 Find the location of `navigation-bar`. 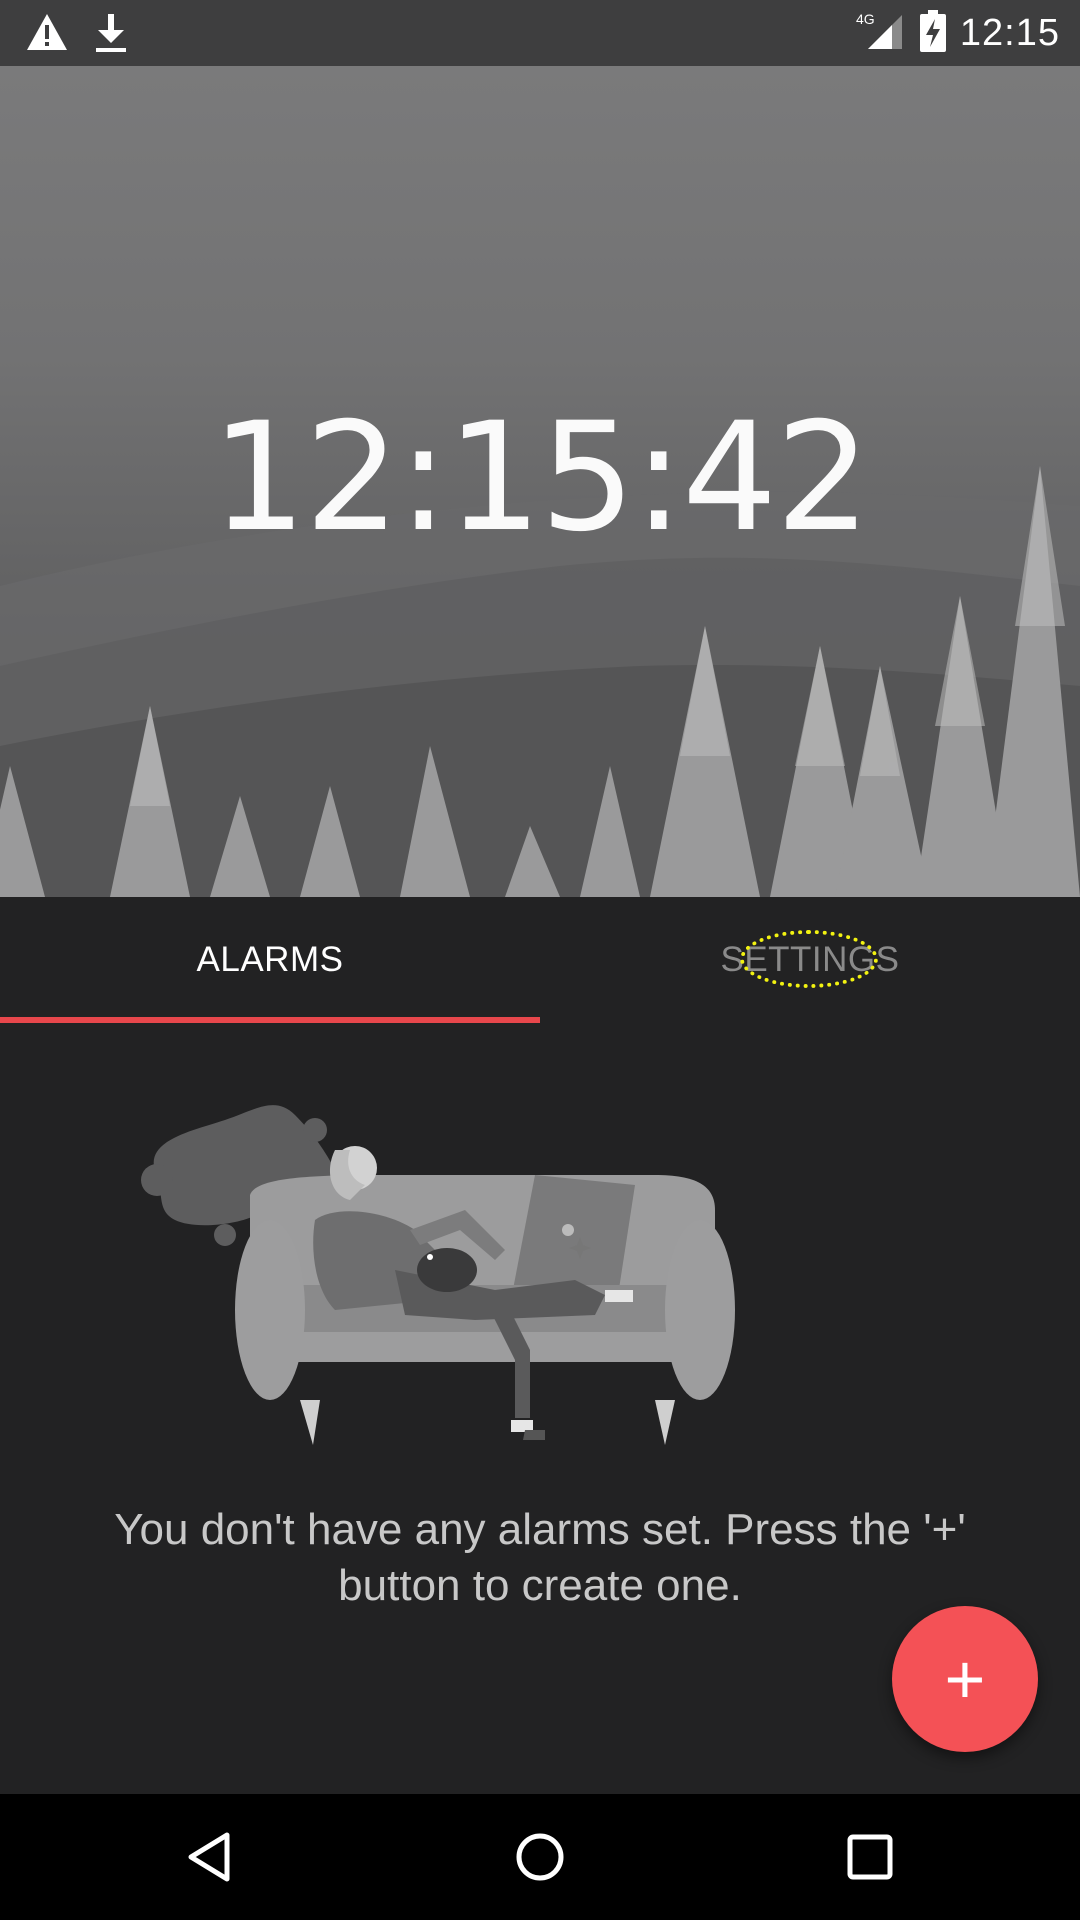

navigation-bar is located at coordinates (540, 1857).